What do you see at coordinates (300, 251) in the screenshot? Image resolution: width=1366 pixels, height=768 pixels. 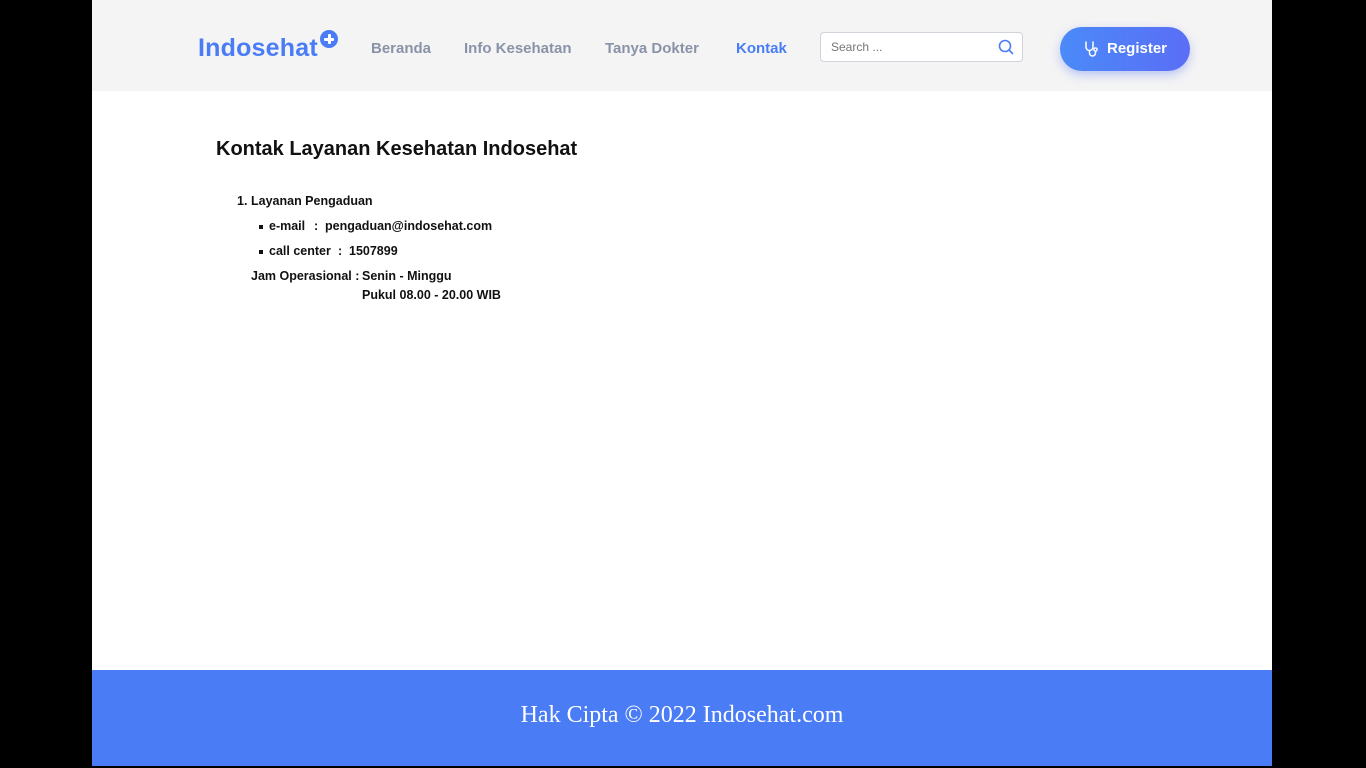 I see `call-center-label: call center` at bounding box center [300, 251].